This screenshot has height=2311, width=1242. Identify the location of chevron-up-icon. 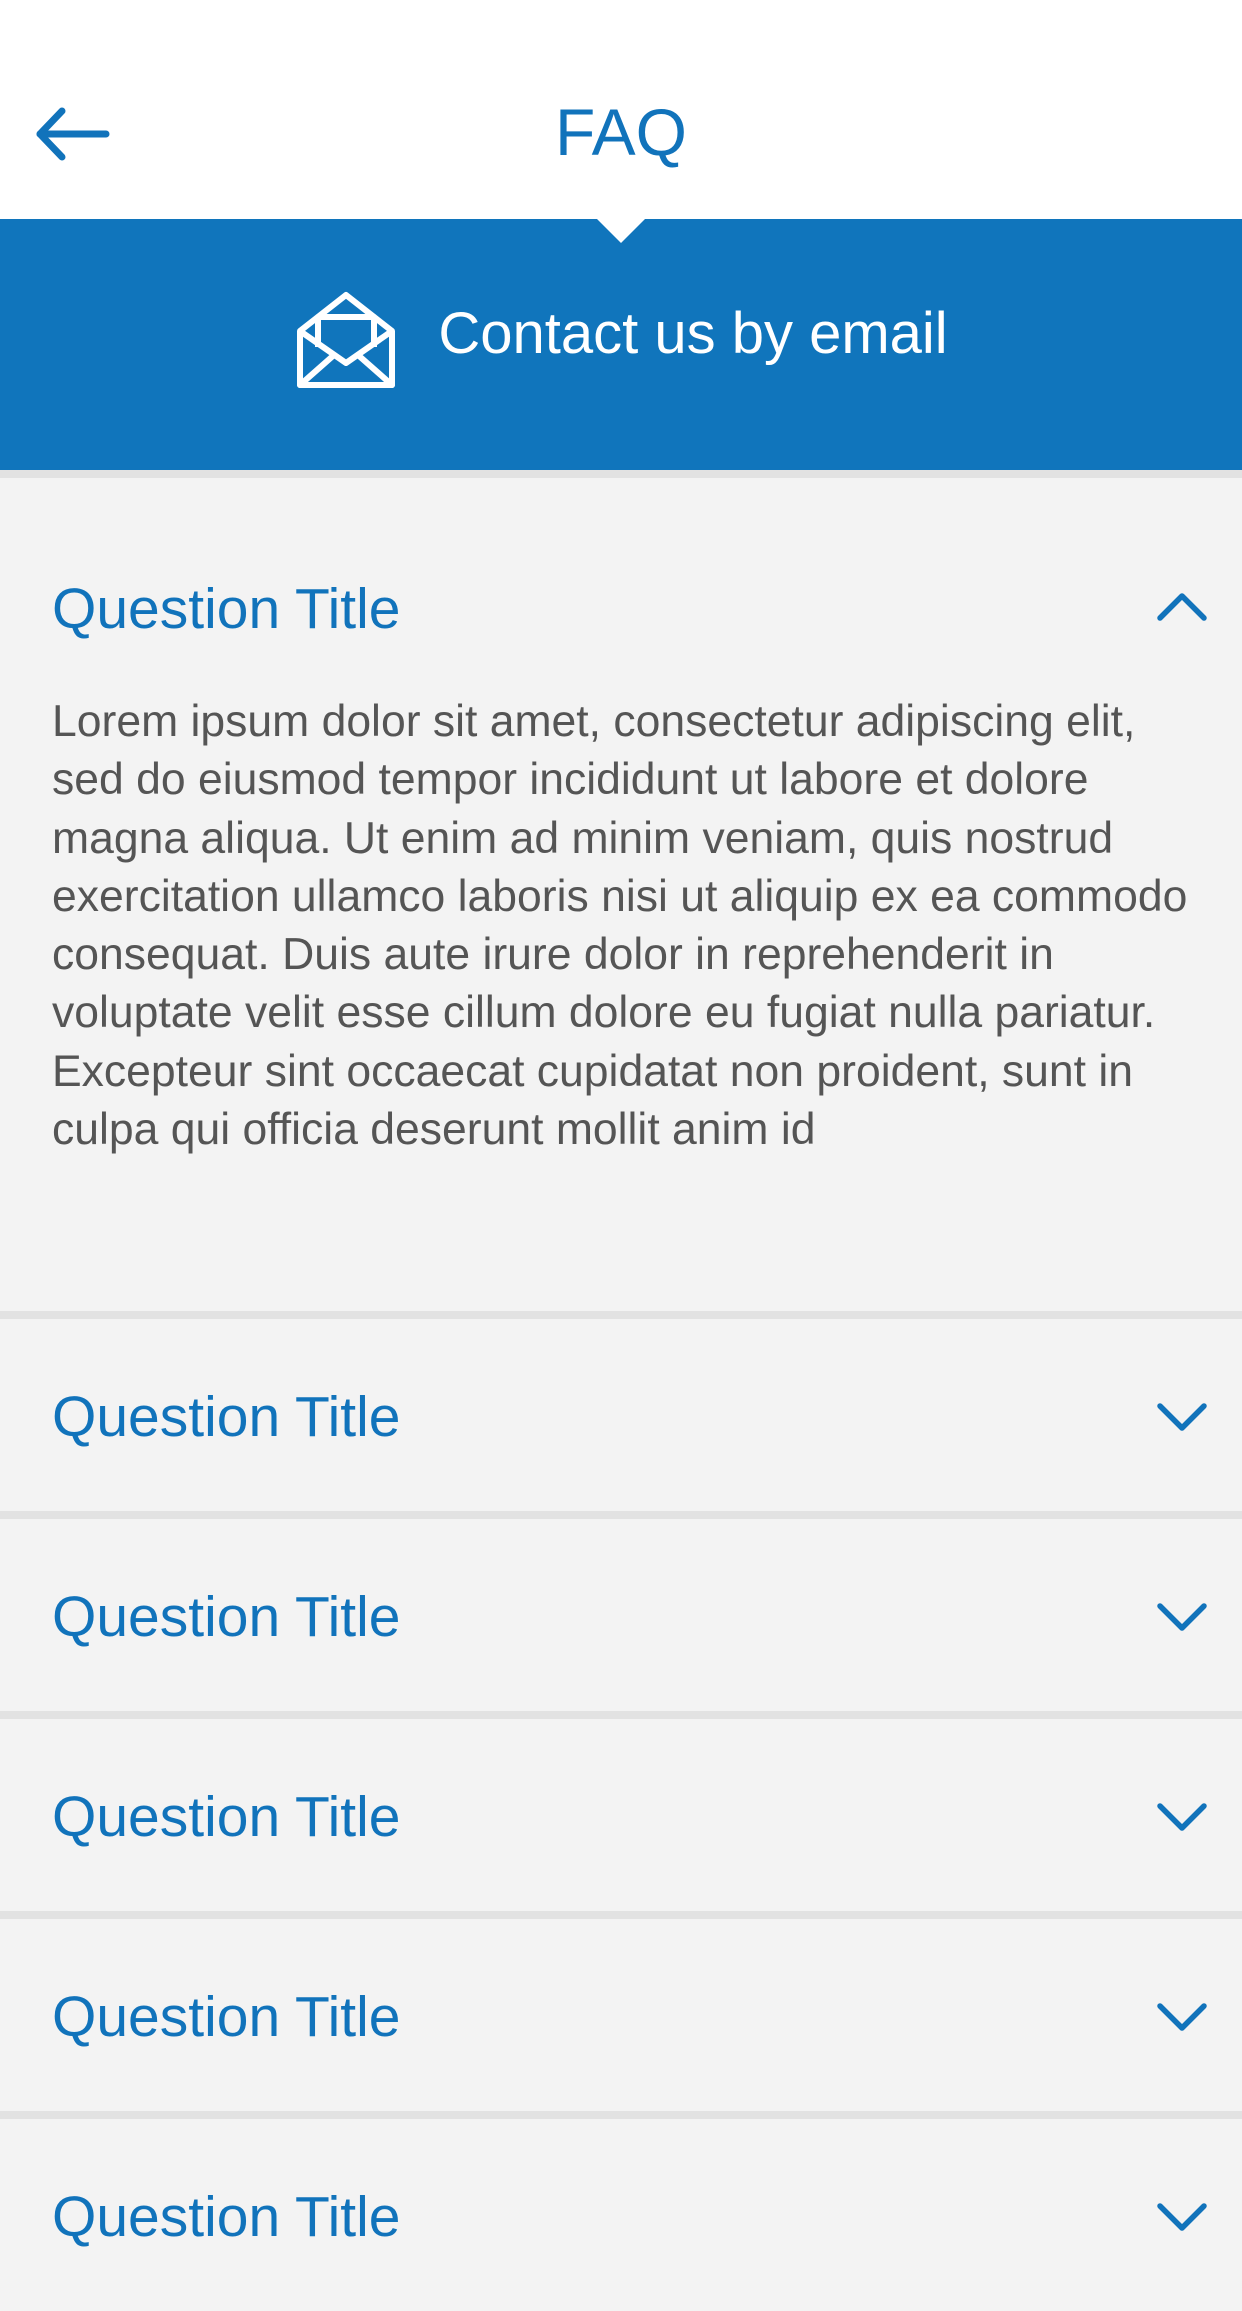
(1182, 606).